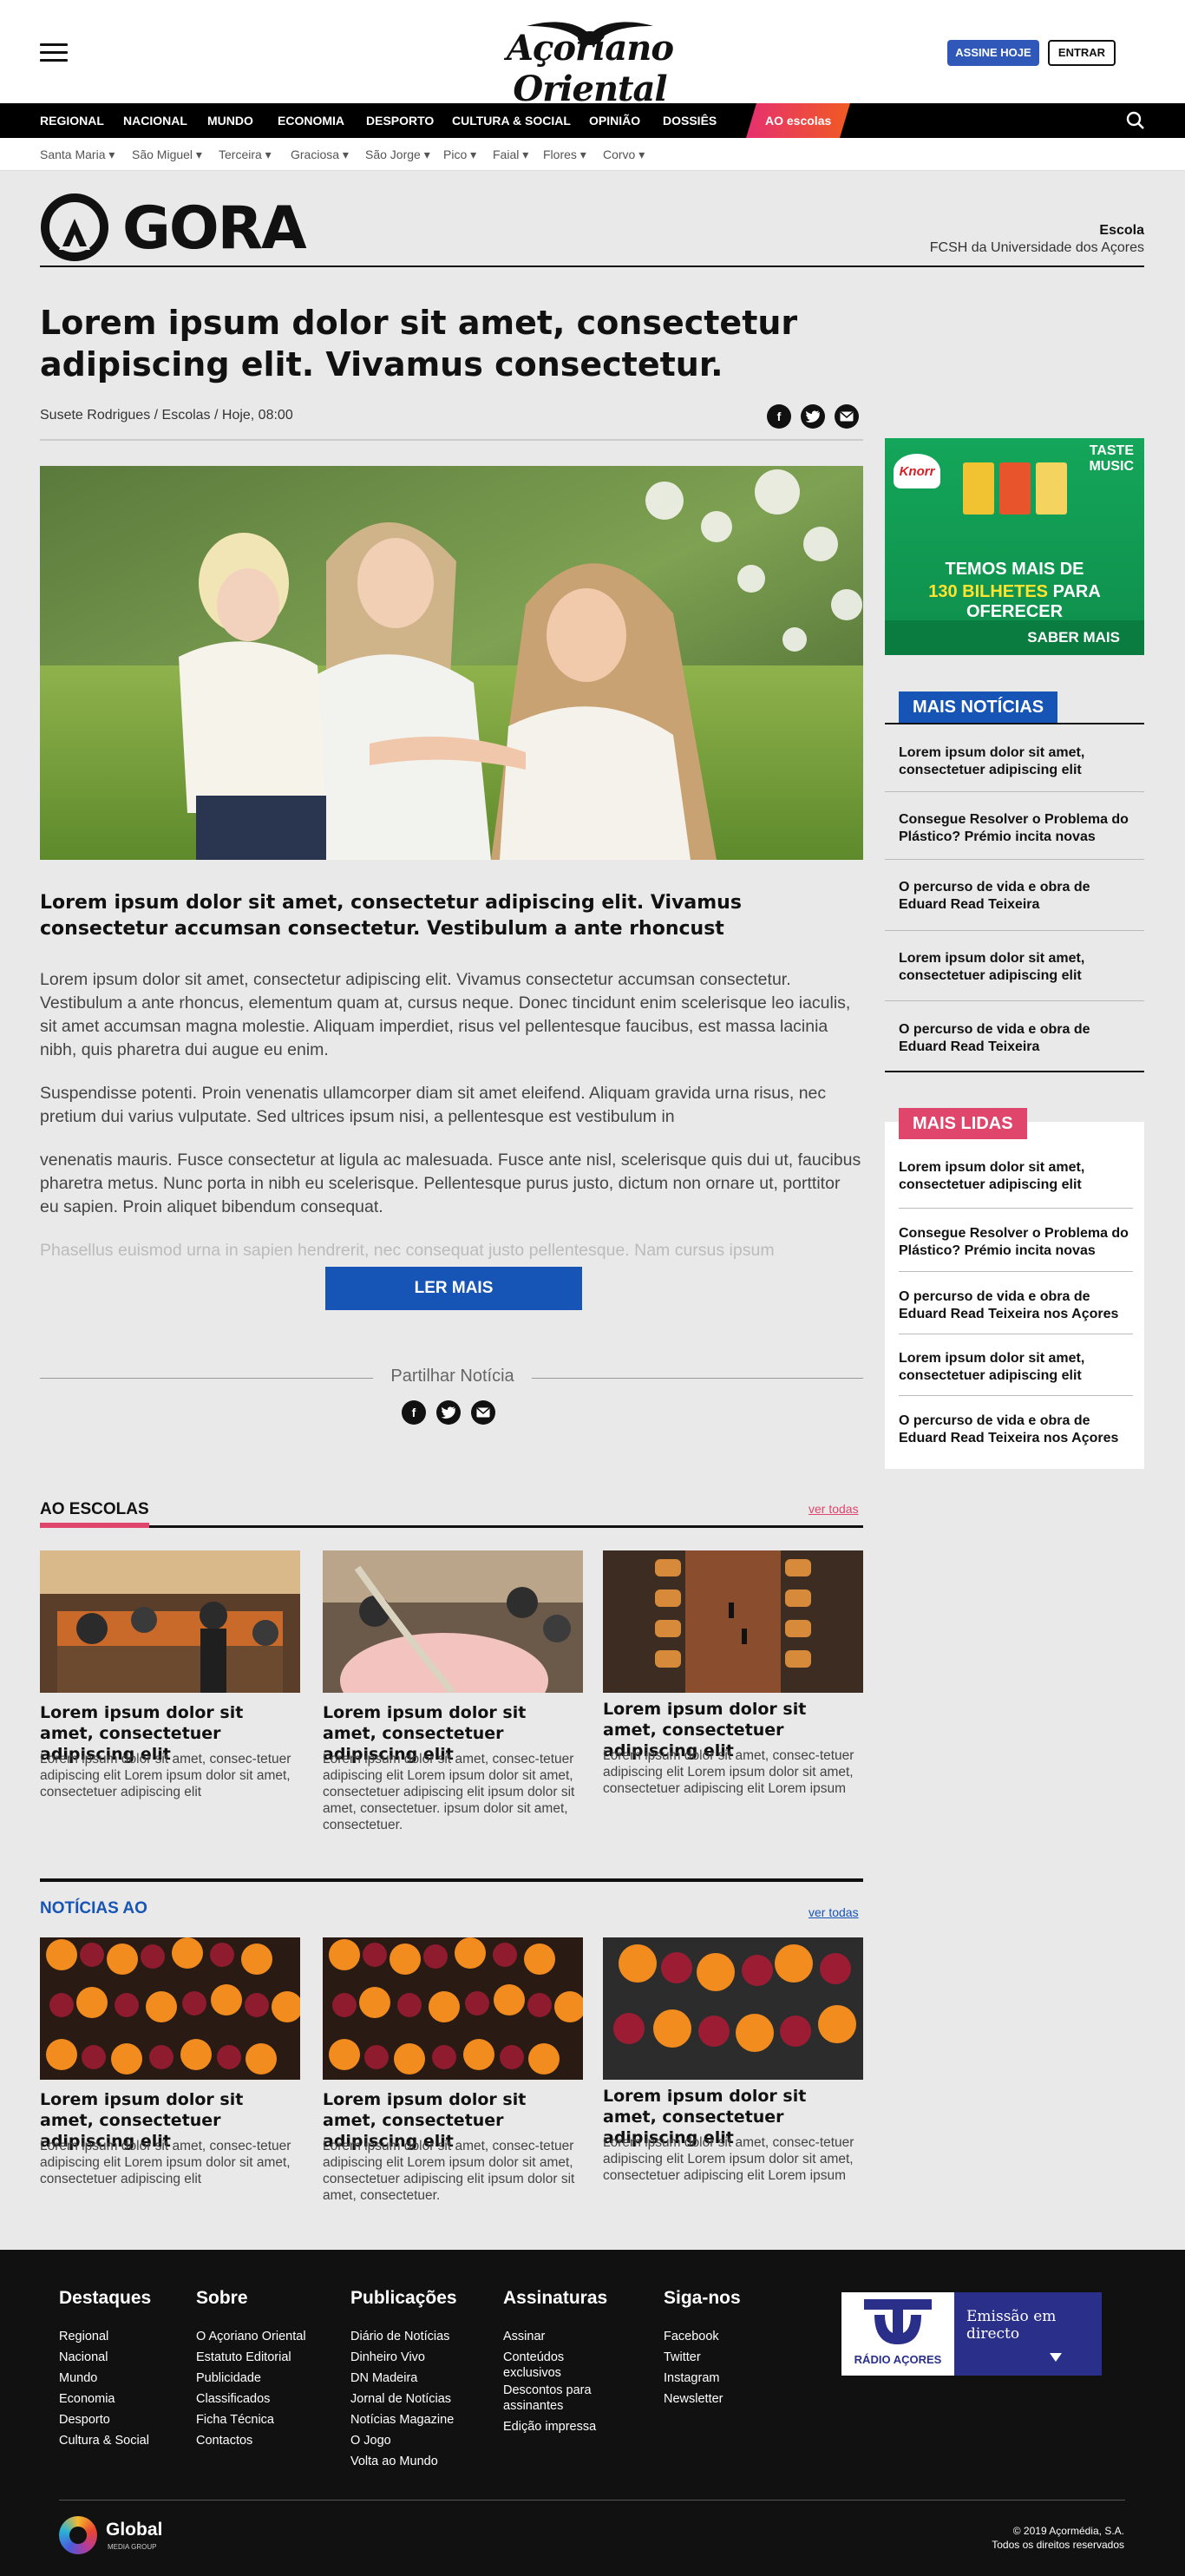  Describe the element at coordinates (564, 154) in the screenshot. I see `subnav-flores: Flores ▾` at that location.